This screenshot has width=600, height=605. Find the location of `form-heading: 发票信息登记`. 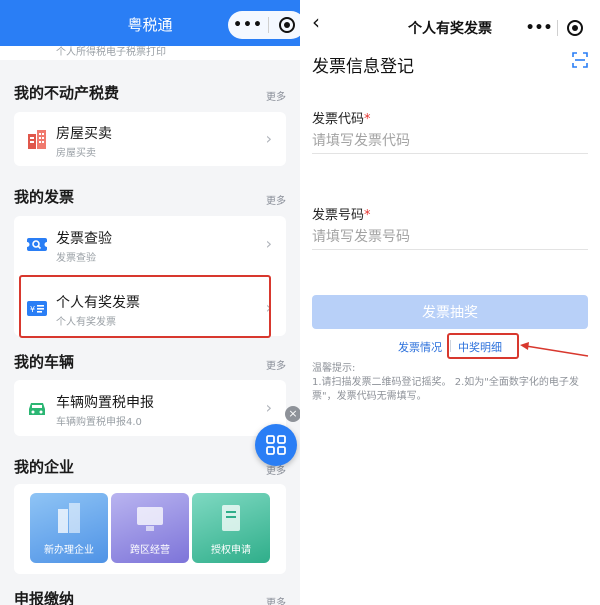

form-heading: 发票信息登记 is located at coordinates (363, 67).